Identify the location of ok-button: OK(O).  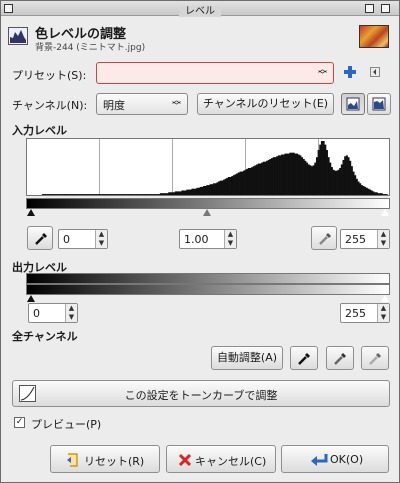
(335, 459).